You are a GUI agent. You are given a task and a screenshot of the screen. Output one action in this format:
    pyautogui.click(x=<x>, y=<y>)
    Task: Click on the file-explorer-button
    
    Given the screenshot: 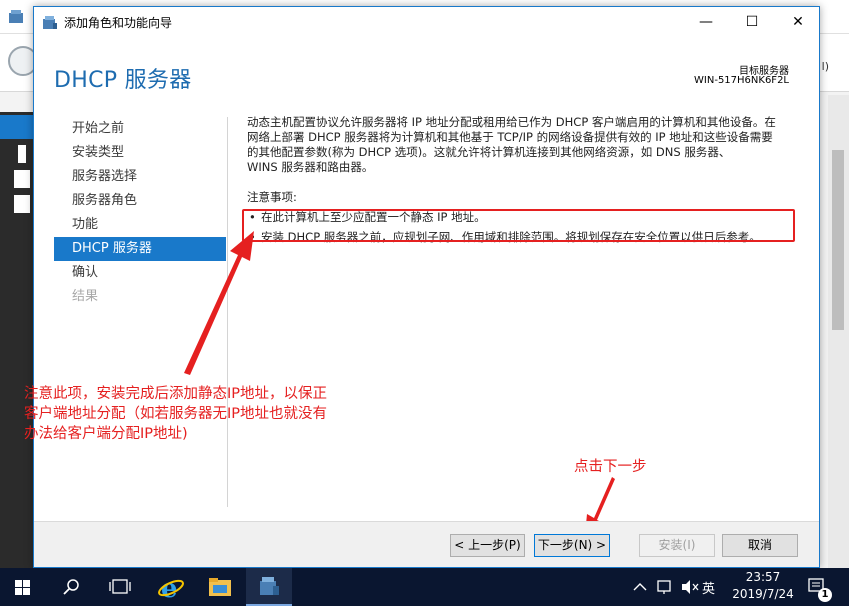 What is the action you would take?
    pyautogui.click(x=220, y=587)
    